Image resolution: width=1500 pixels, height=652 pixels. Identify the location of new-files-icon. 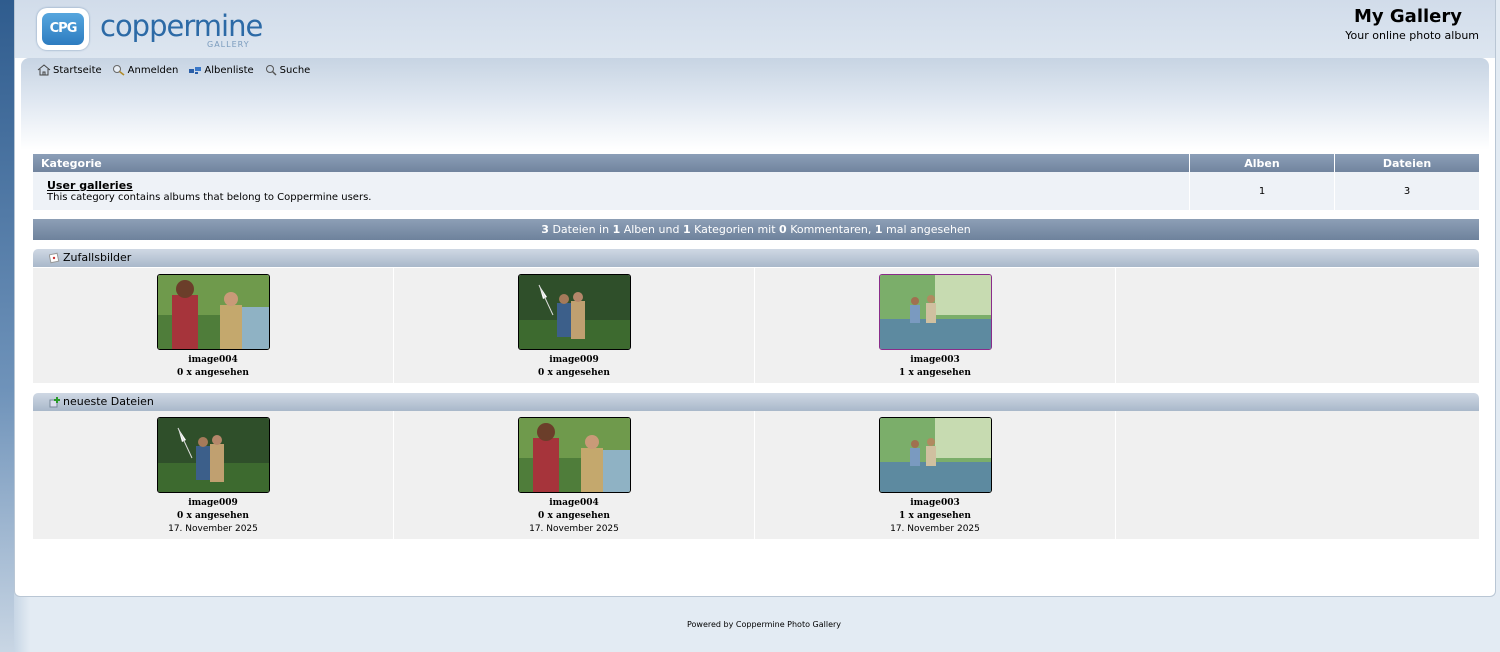
(54, 402).